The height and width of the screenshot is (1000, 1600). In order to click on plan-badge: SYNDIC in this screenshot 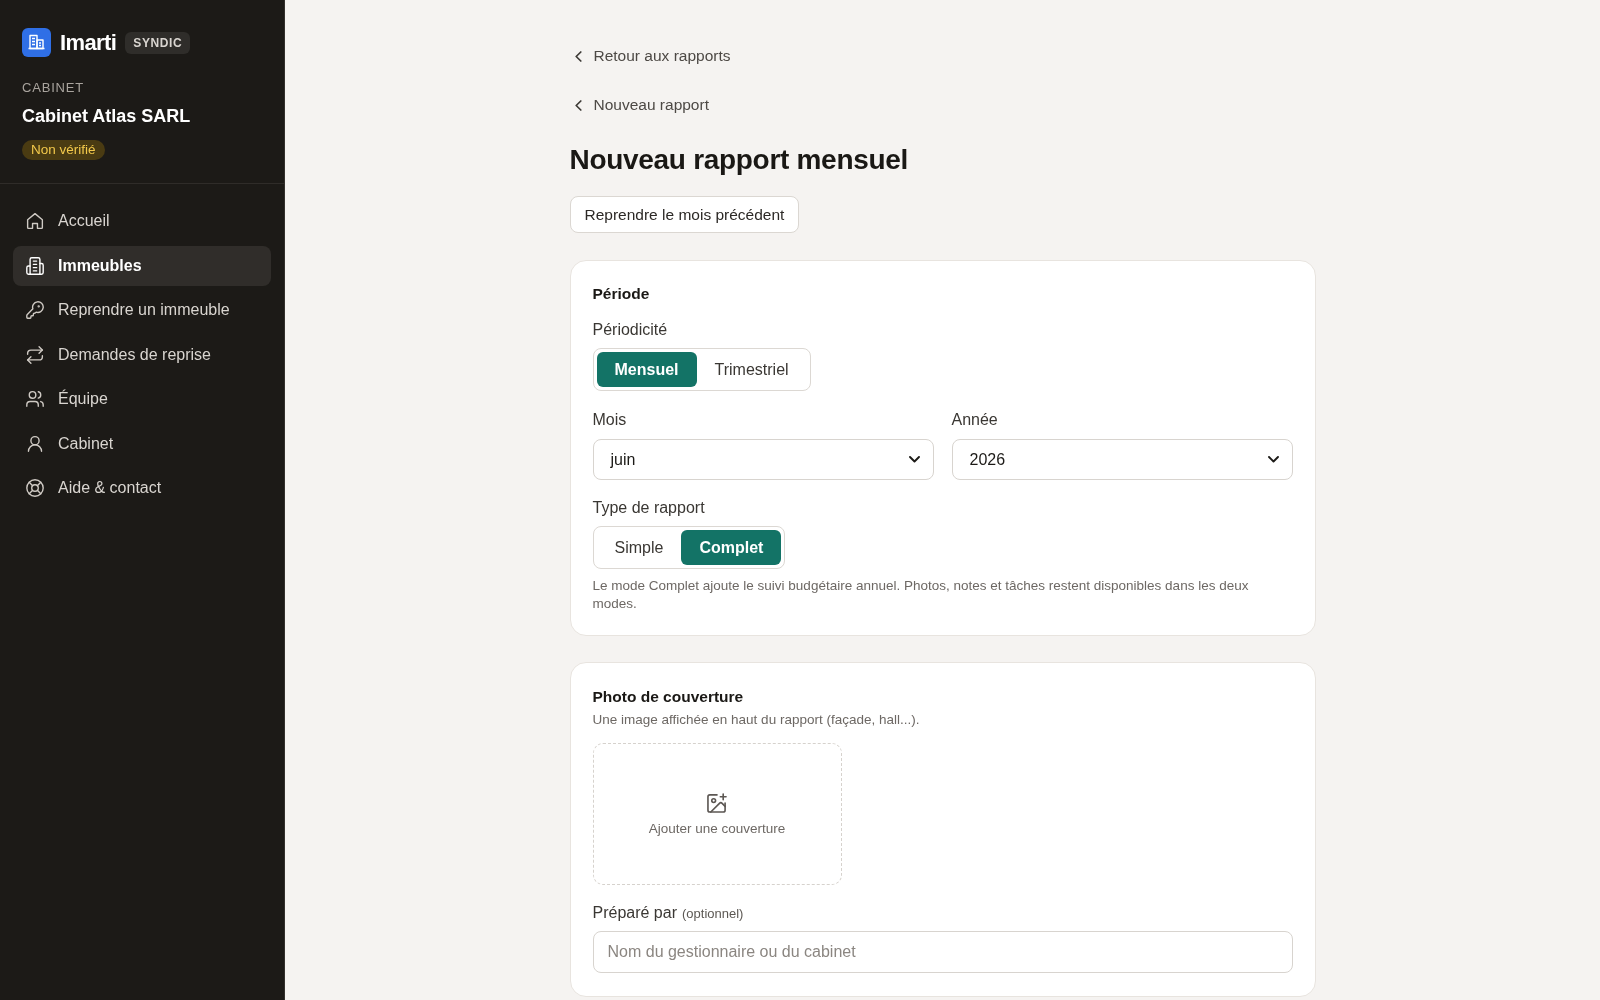, I will do `click(158, 42)`.